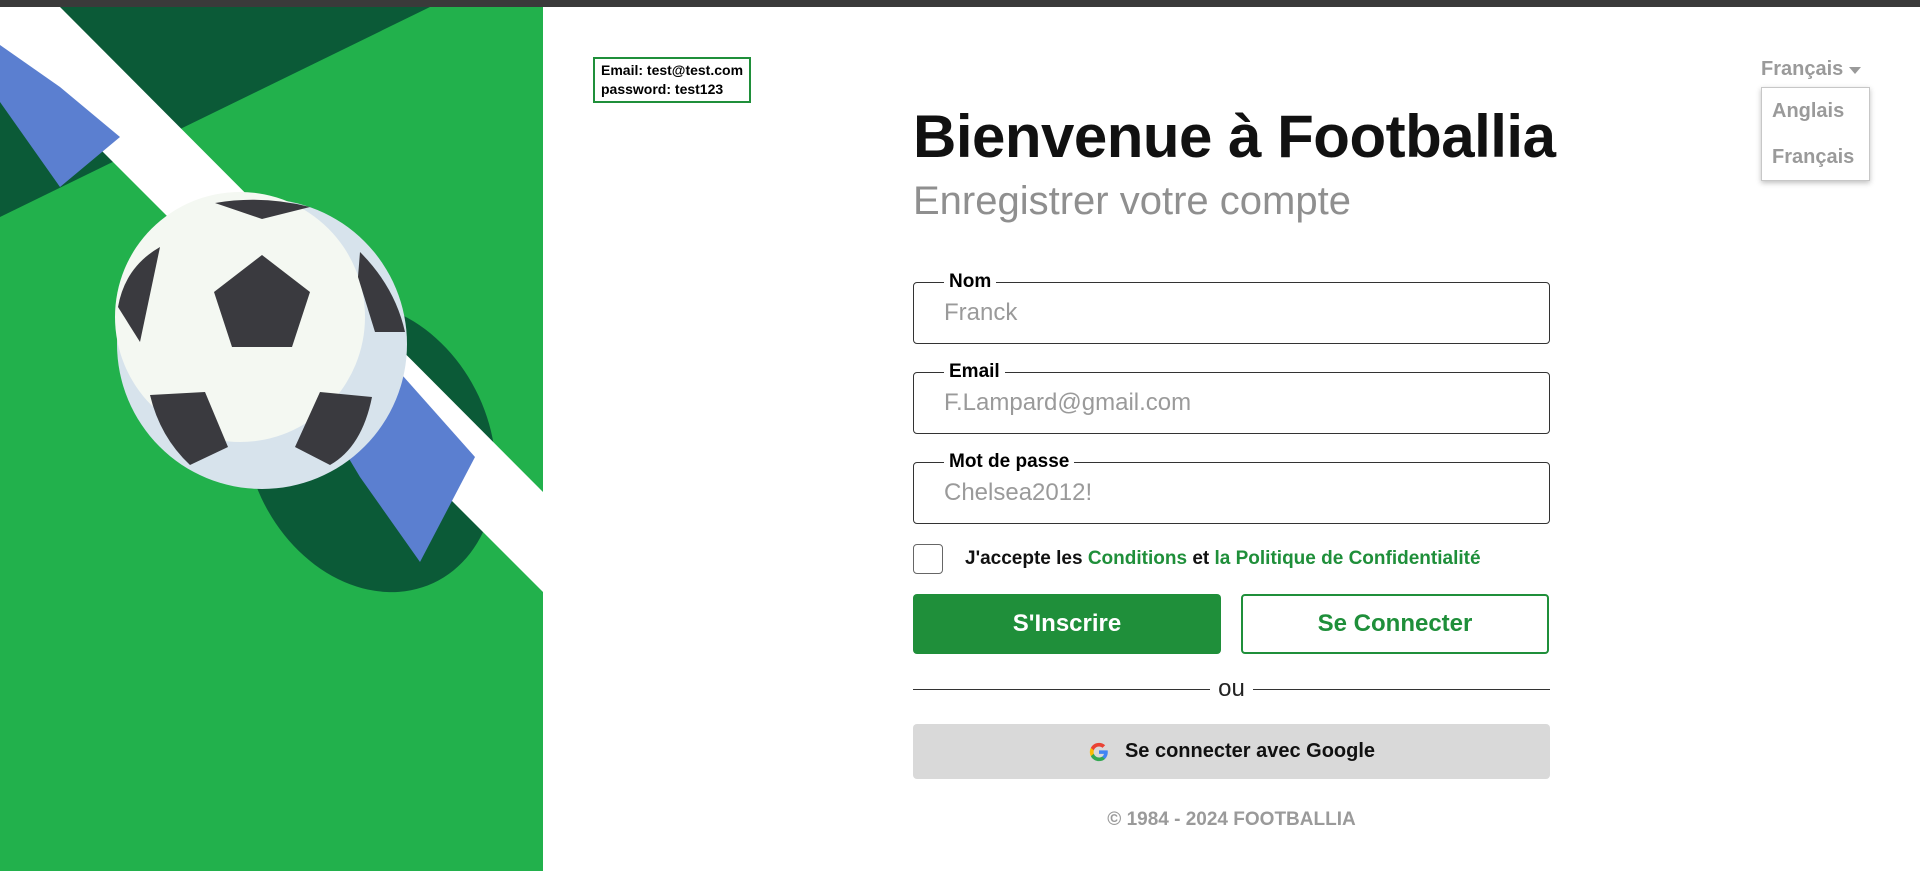  Describe the element at coordinates (1062, 689) in the screenshot. I see `divider-line-left` at that location.